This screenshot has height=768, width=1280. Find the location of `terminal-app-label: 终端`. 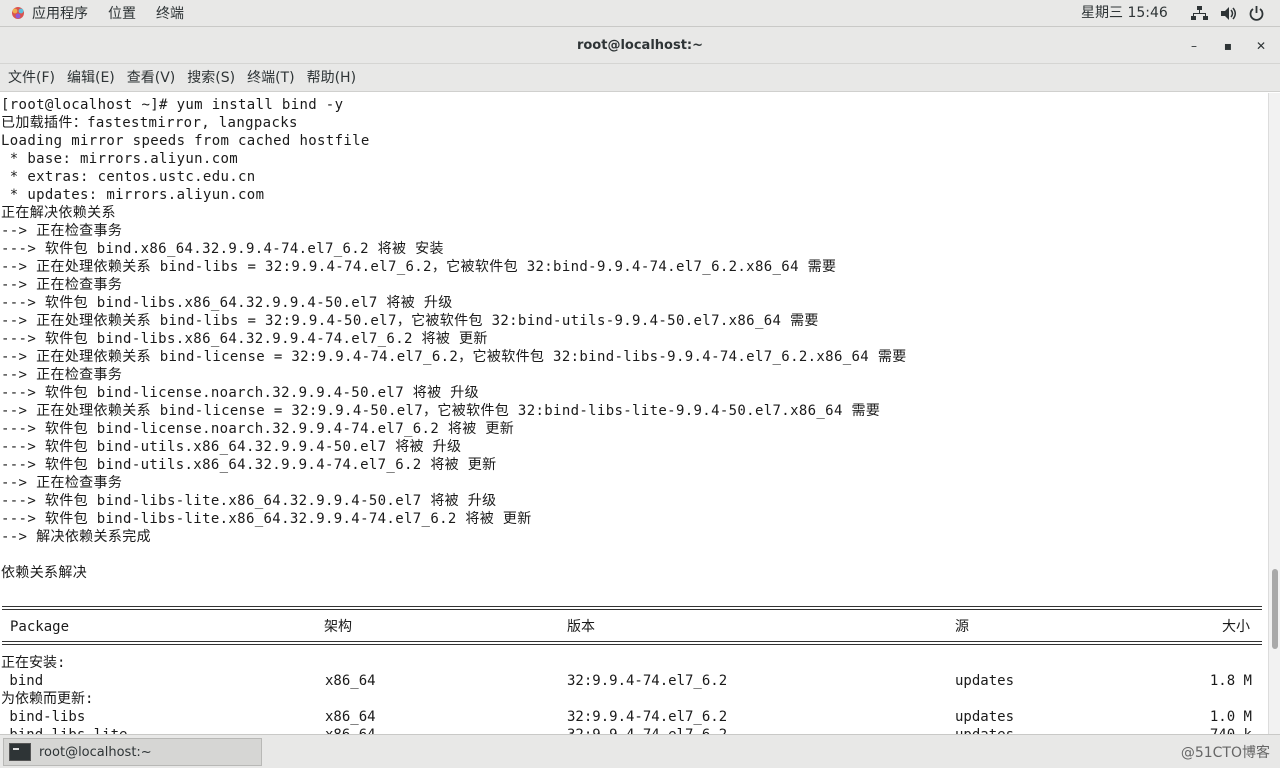

terminal-app-label: 终端 is located at coordinates (170, 14).